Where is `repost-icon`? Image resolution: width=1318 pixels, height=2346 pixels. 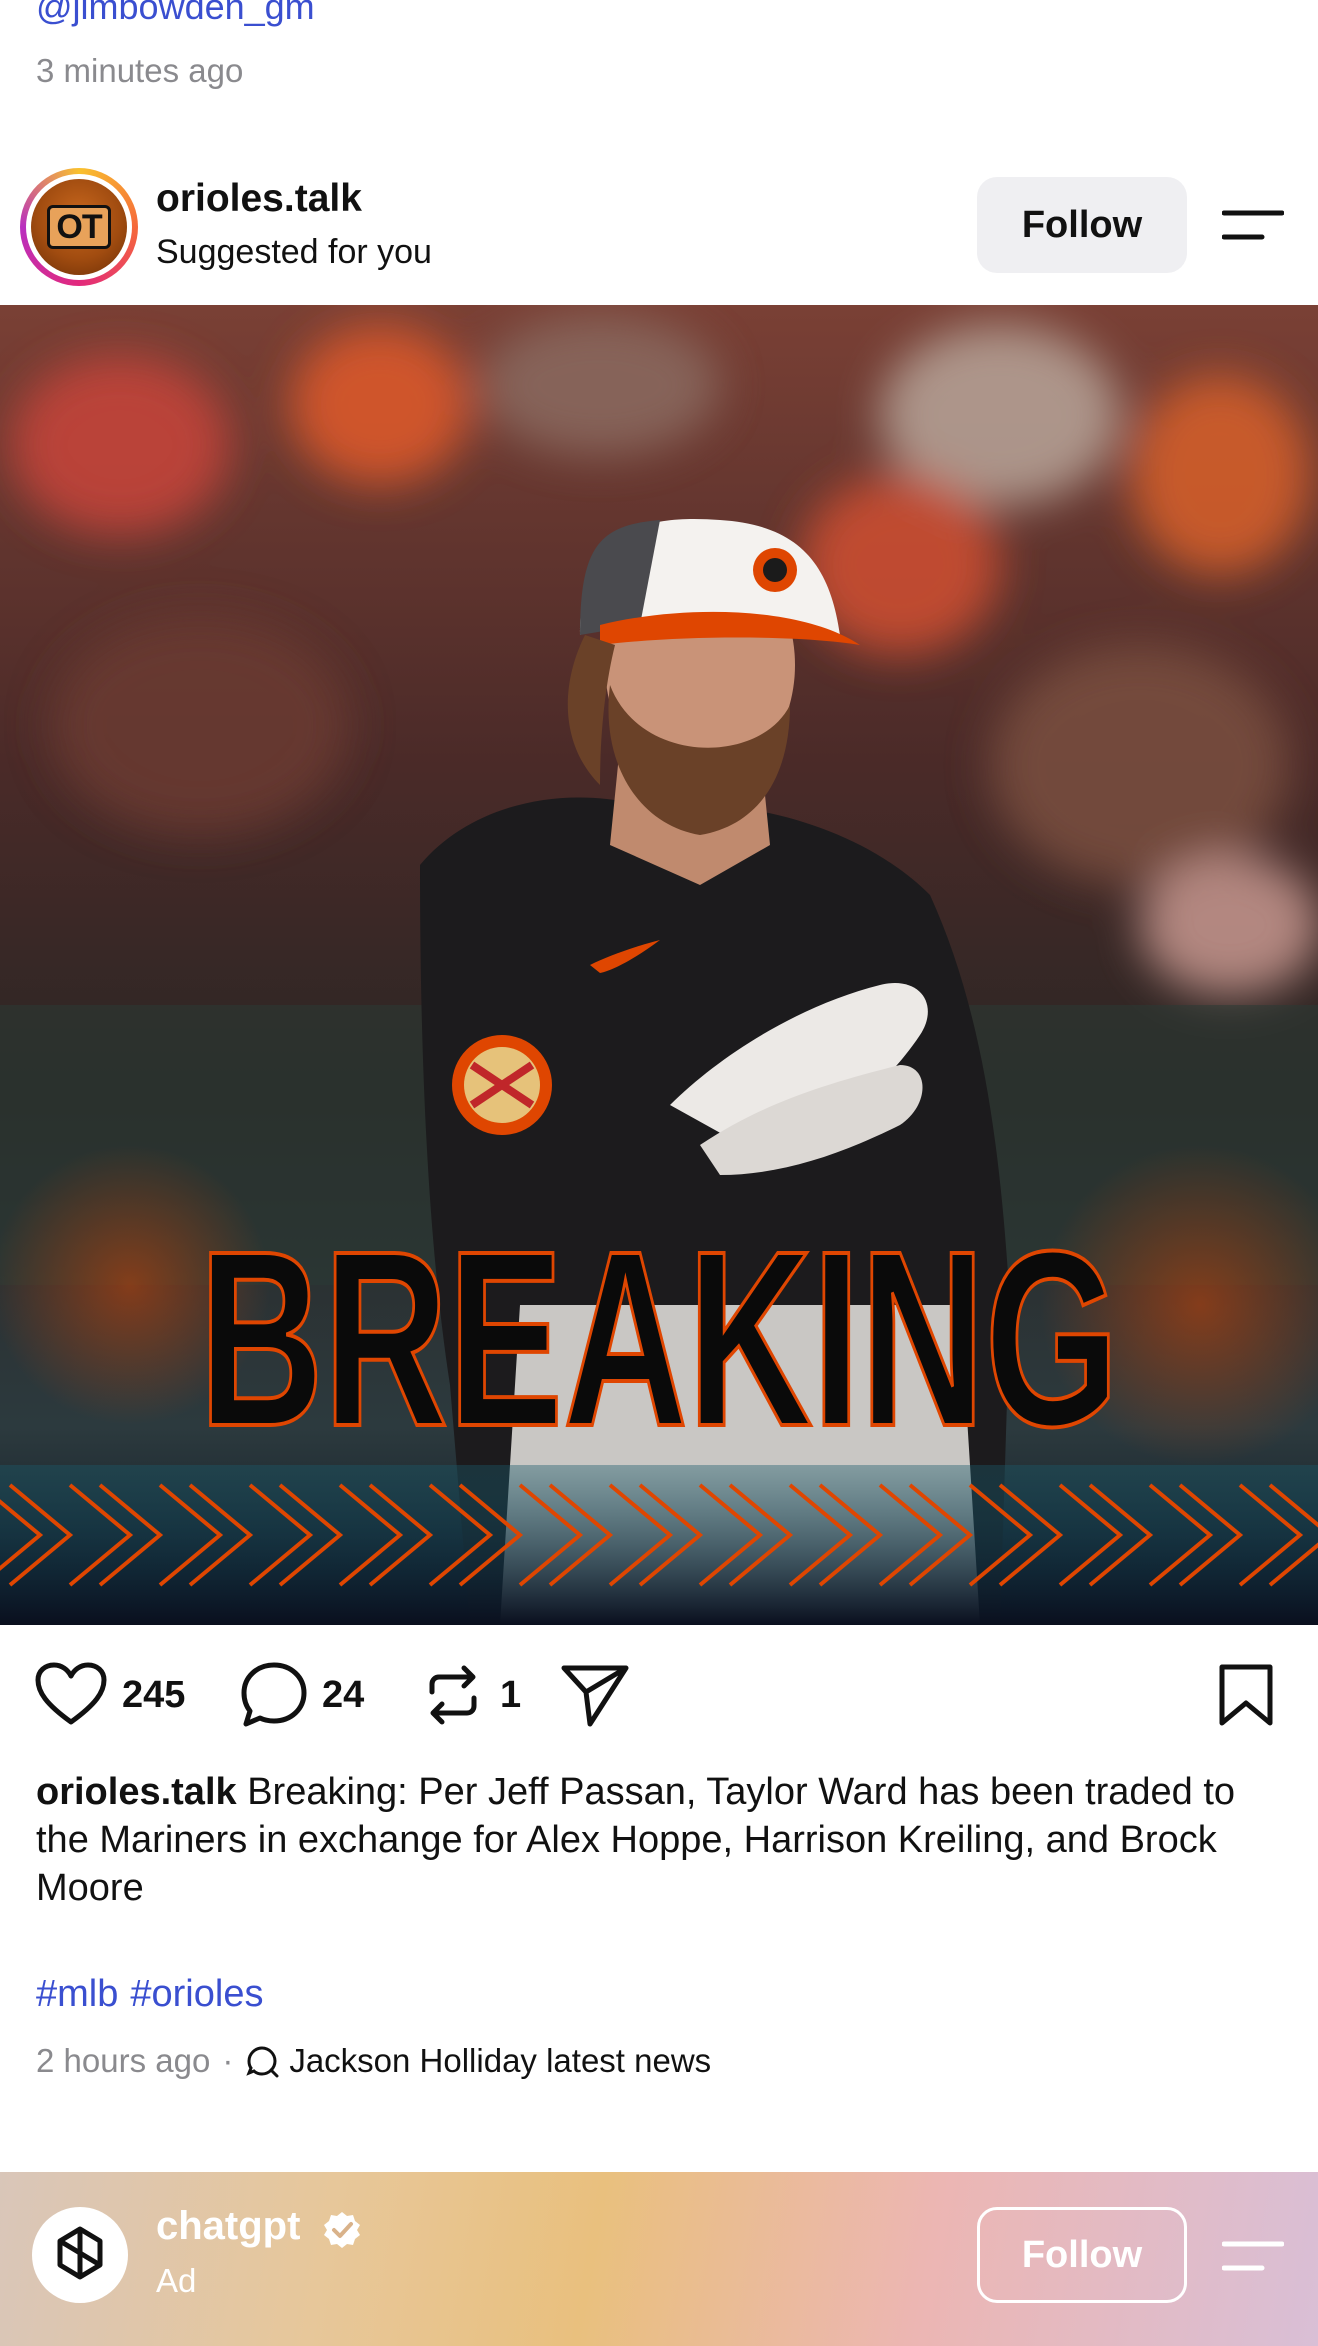
repost-icon is located at coordinates (453, 1695).